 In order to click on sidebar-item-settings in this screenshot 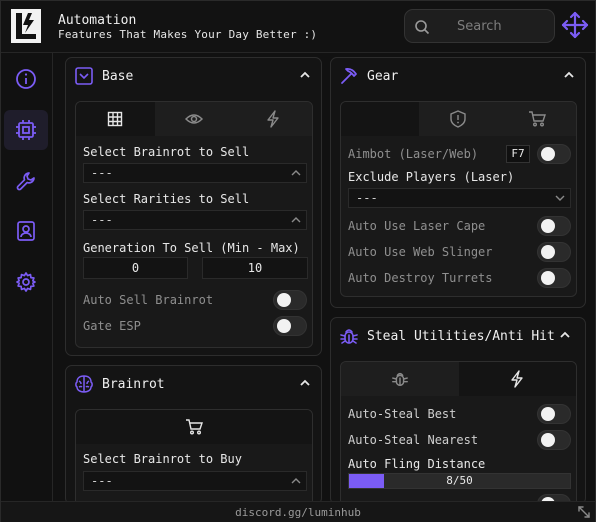, I will do `click(26, 282)`.